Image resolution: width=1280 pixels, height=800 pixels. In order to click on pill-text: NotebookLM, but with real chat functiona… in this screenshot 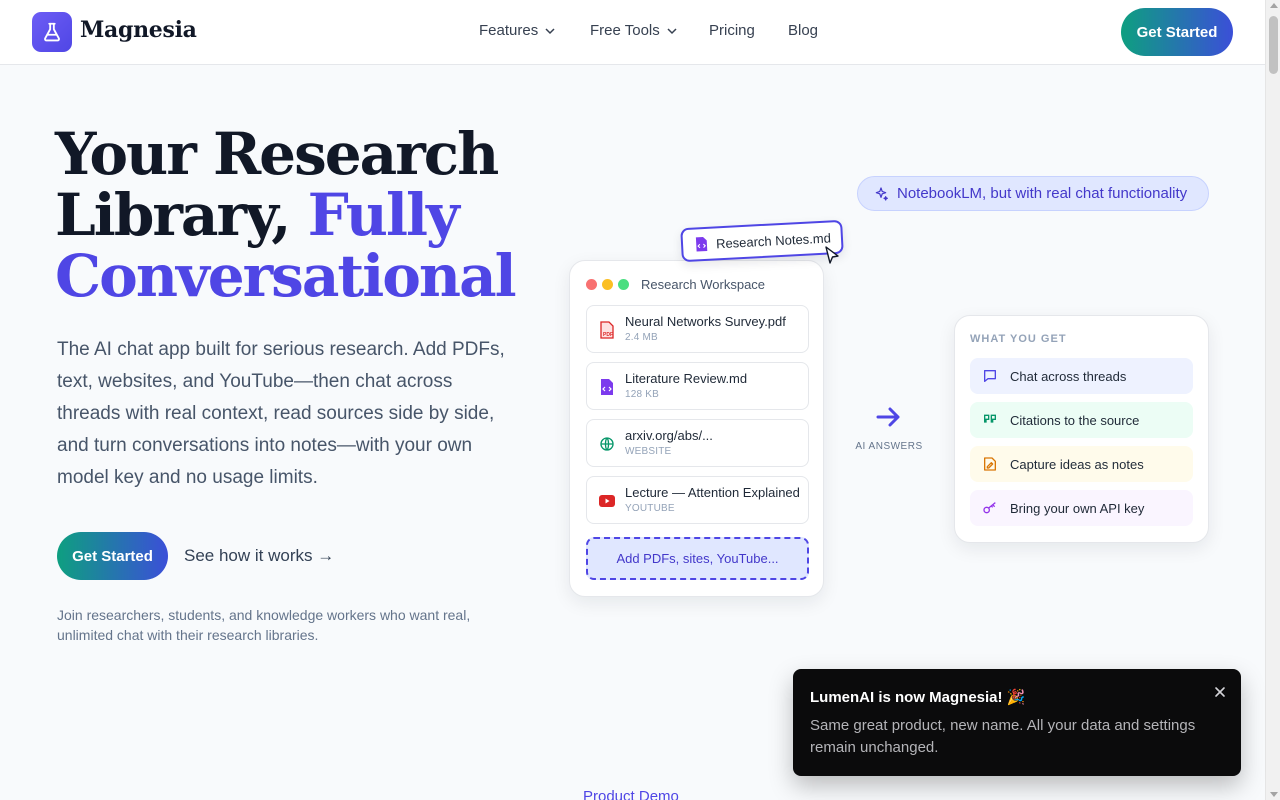, I will do `click(1042, 193)`.